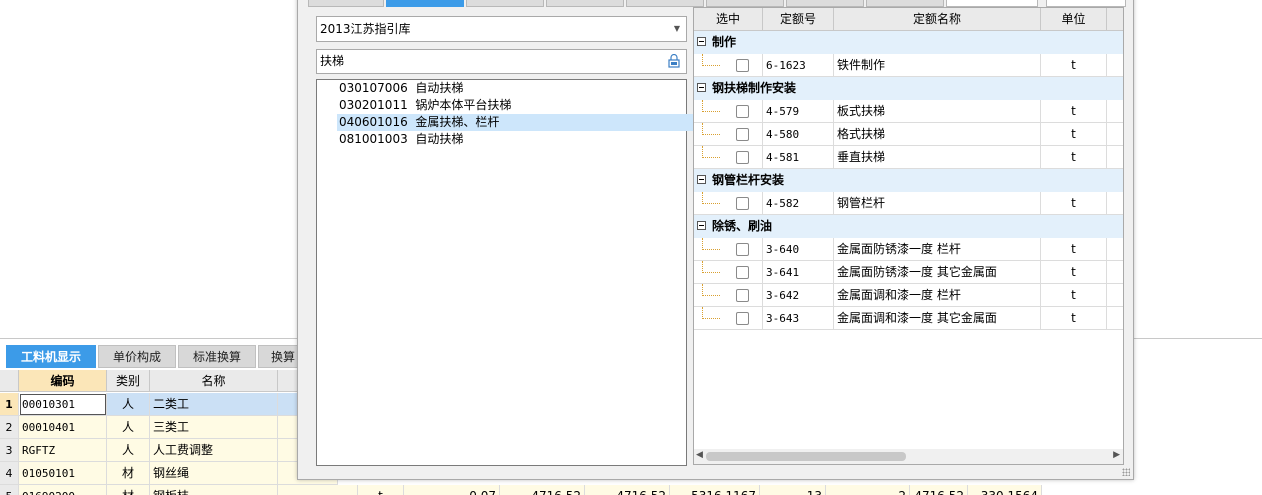 Image resolution: width=1262 pixels, height=495 pixels. What do you see at coordinates (677, 29) in the screenshot?
I see `chevron-down-icon: ▼` at bounding box center [677, 29].